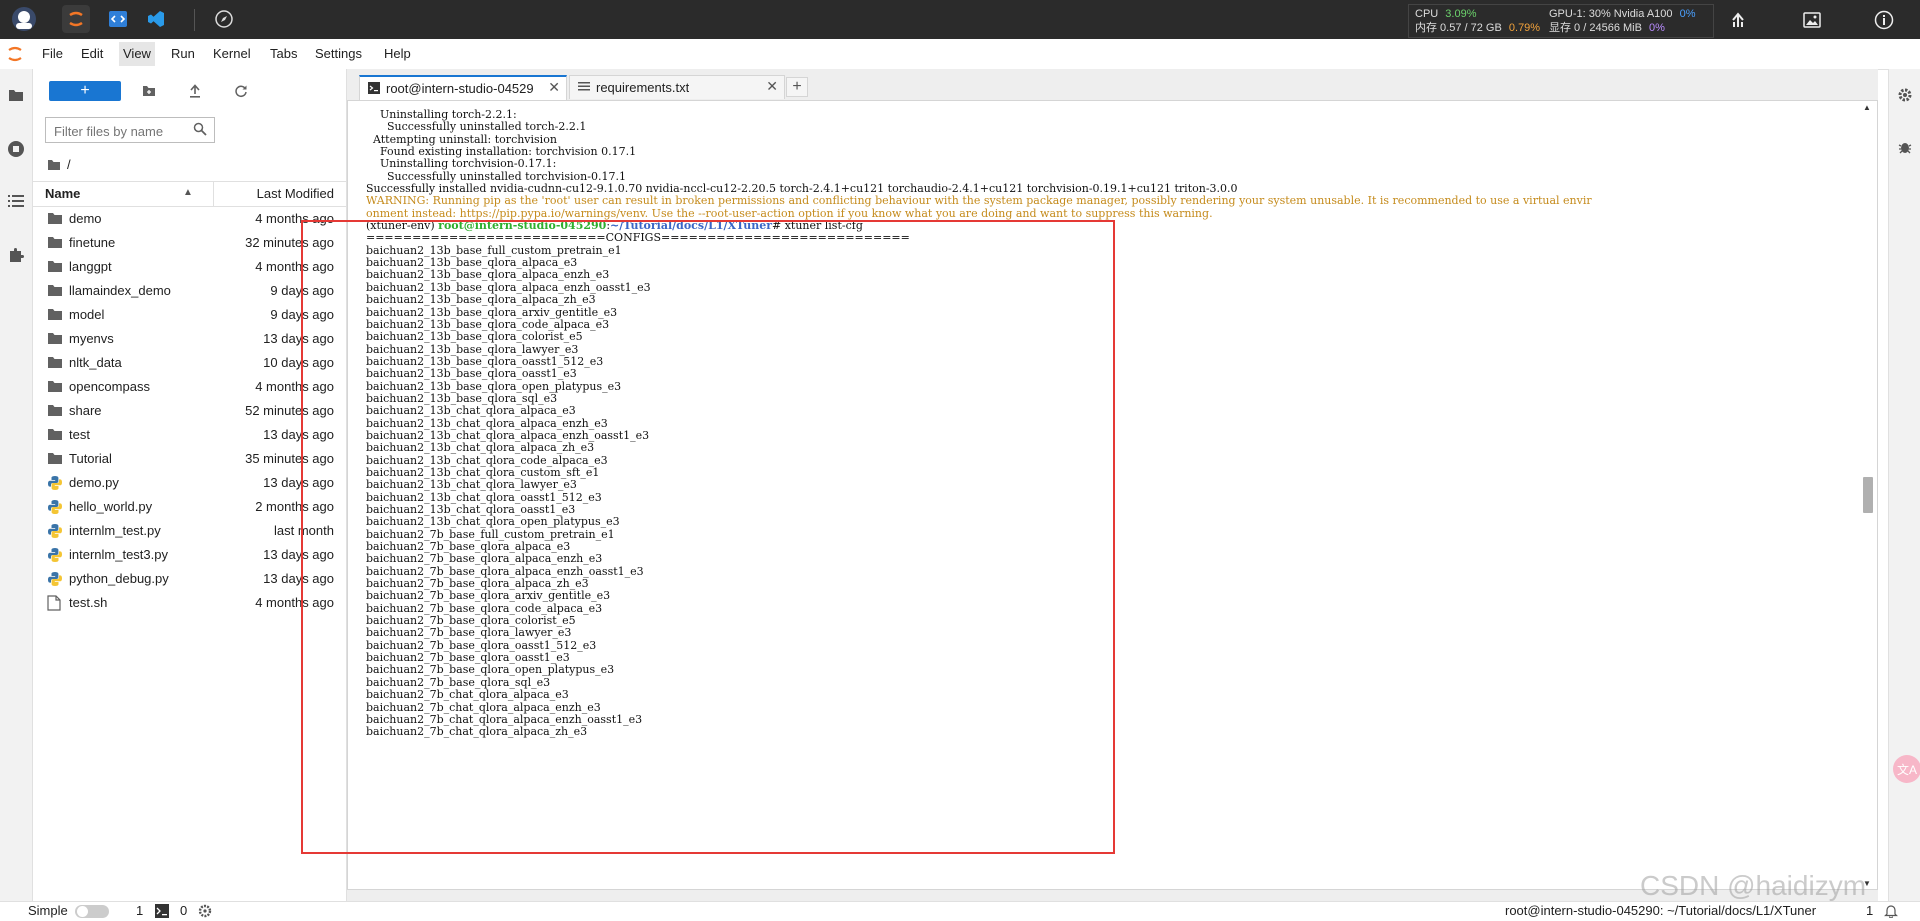 The image size is (1920, 921). Describe the element at coordinates (16, 201) in the screenshot. I see `table-of-contents-icon` at that location.